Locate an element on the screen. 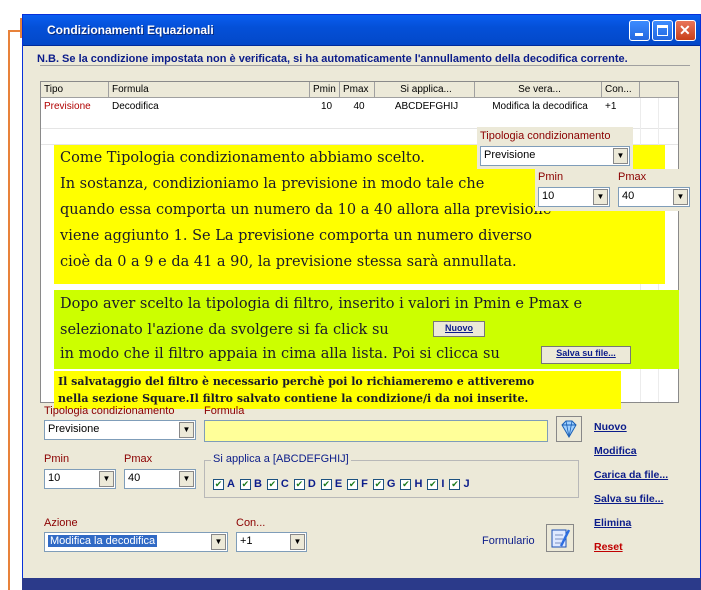 This screenshot has height=590, width=701. formulario-button is located at coordinates (560, 538).